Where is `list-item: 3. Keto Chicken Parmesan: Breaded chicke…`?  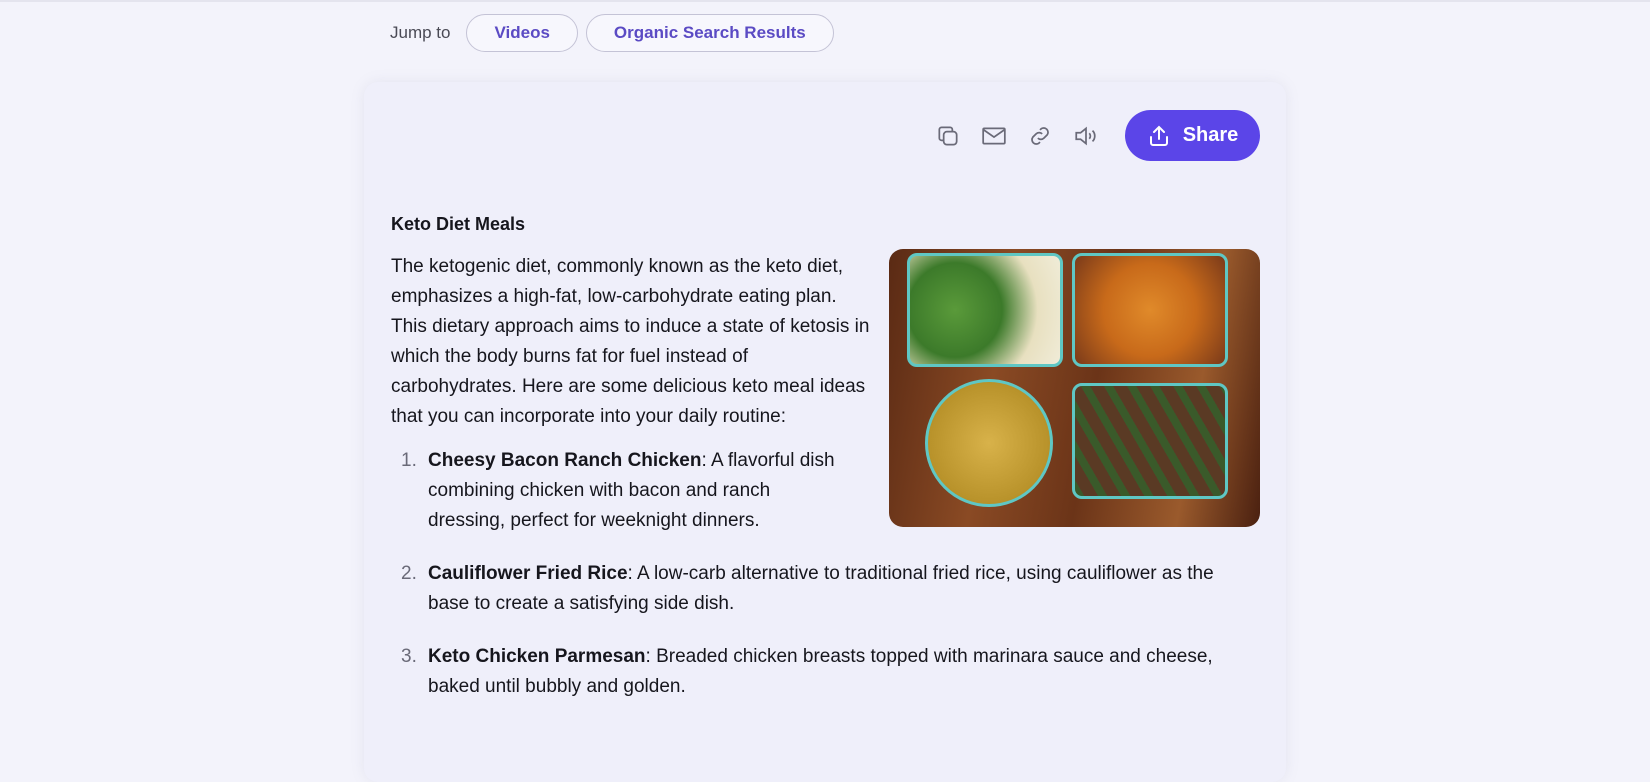 list-item: 3. Keto Chicken Parmesan: Breaded chicke… is located at coordinates (821, 672).